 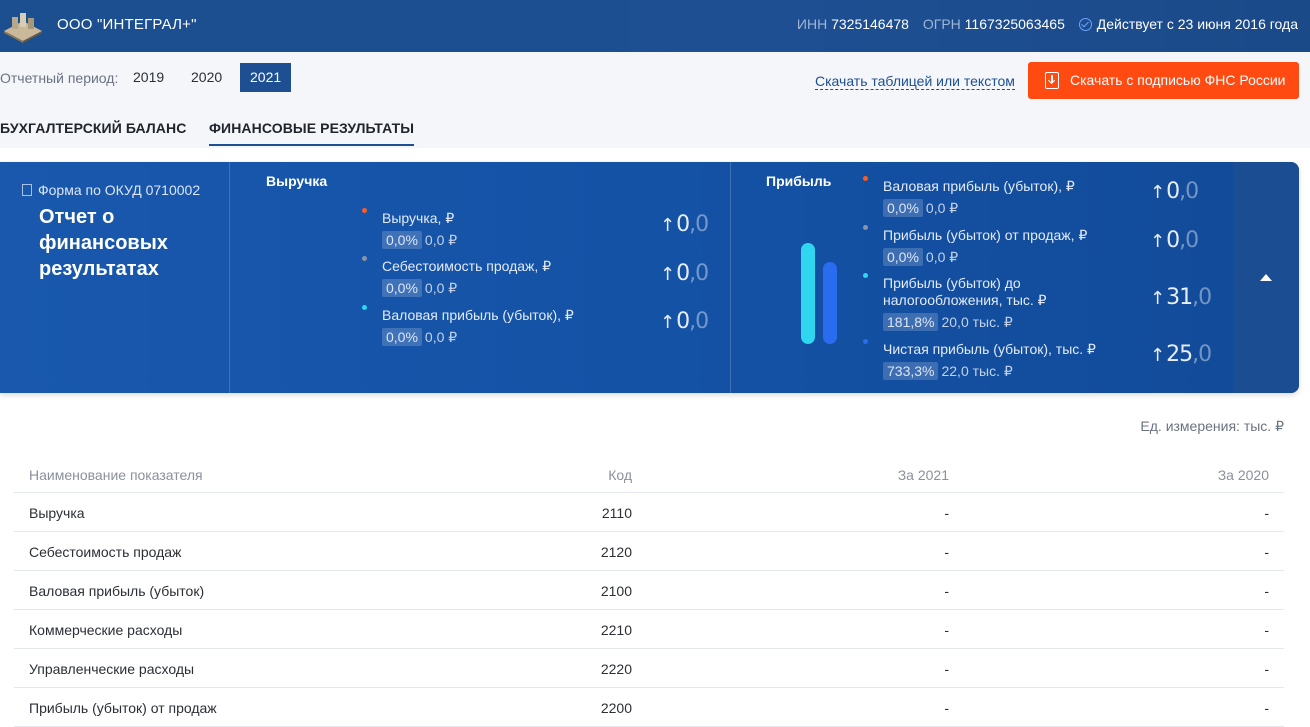 What do you see at coordinates (649, 512) in the screenshot?
I see `table-row: Выручка 2110 - -` at bounding box center [649, 512].